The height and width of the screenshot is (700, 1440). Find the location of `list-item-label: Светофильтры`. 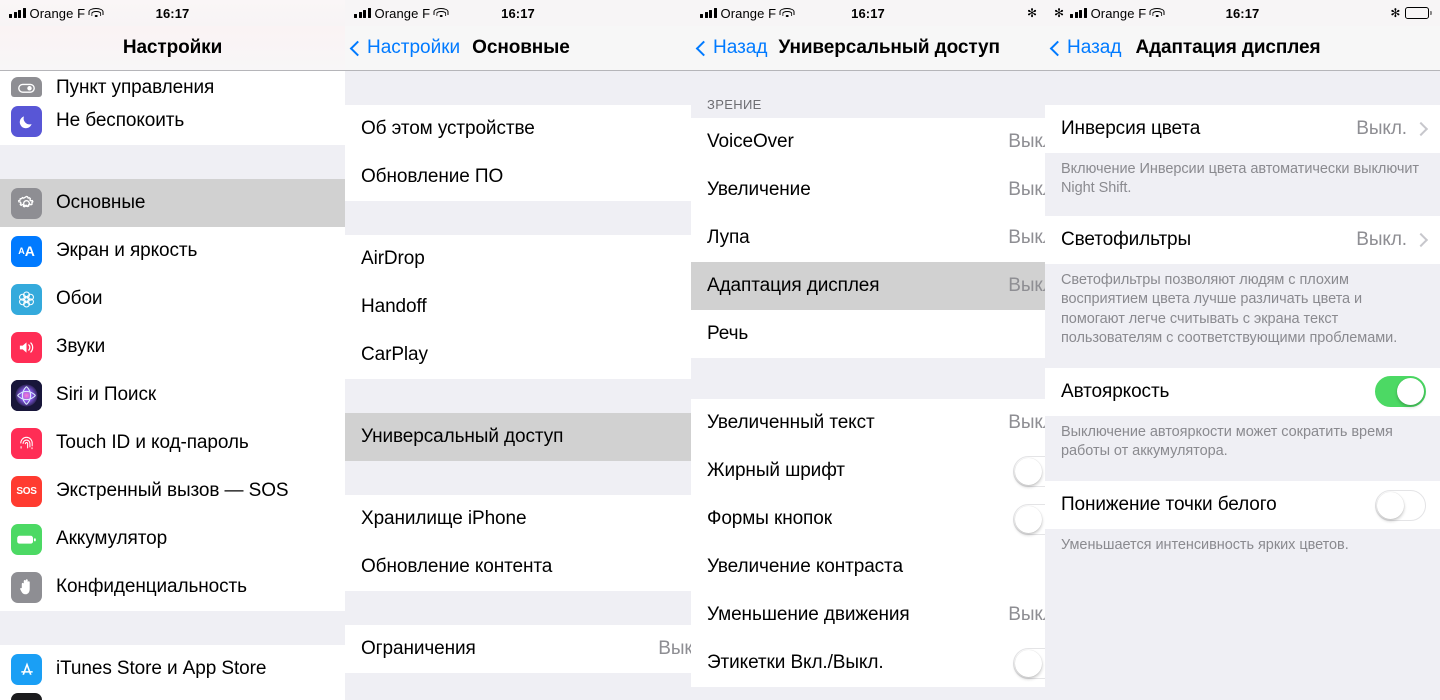

list-item-label: Светофильтры is located at coordinates (1126, 240).